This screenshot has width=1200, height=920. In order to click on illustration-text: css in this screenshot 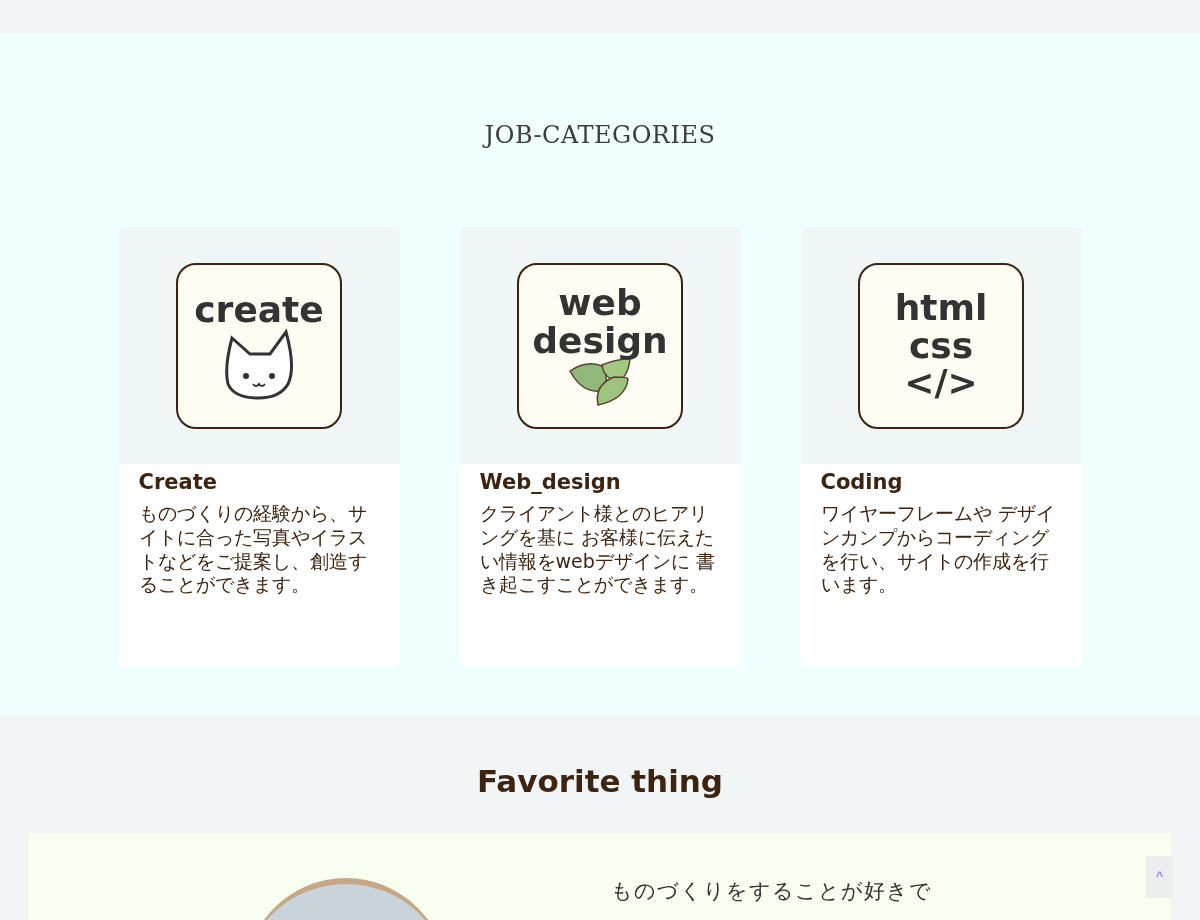, I will do `click(941, 345)`.